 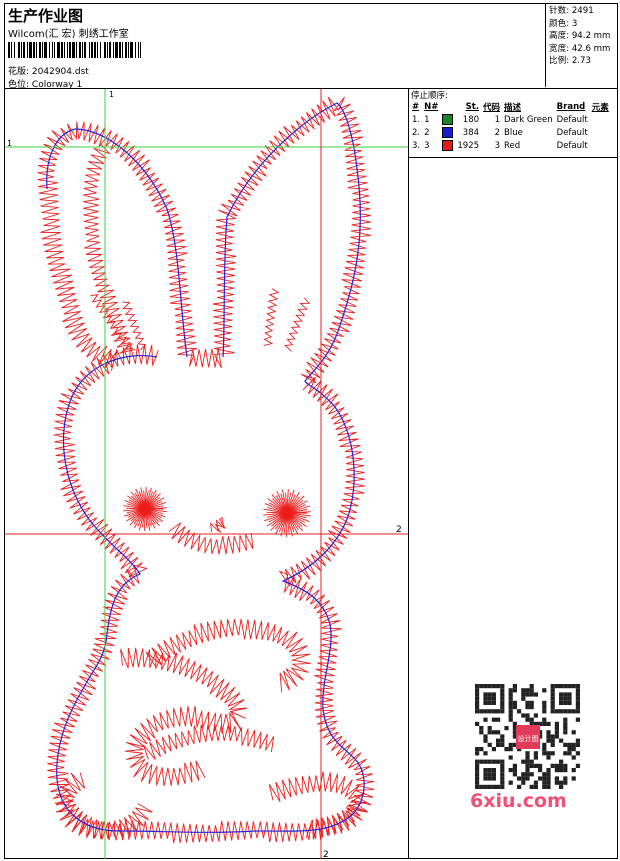 I want to click on row-code: 1, so click(x=497, y=119).